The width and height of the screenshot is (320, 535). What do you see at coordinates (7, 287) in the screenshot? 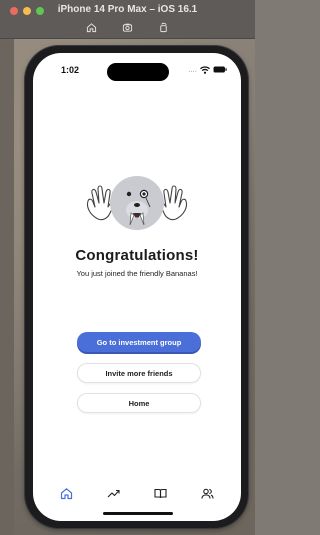
I see `window-edge` at bounding box center [7, 287].